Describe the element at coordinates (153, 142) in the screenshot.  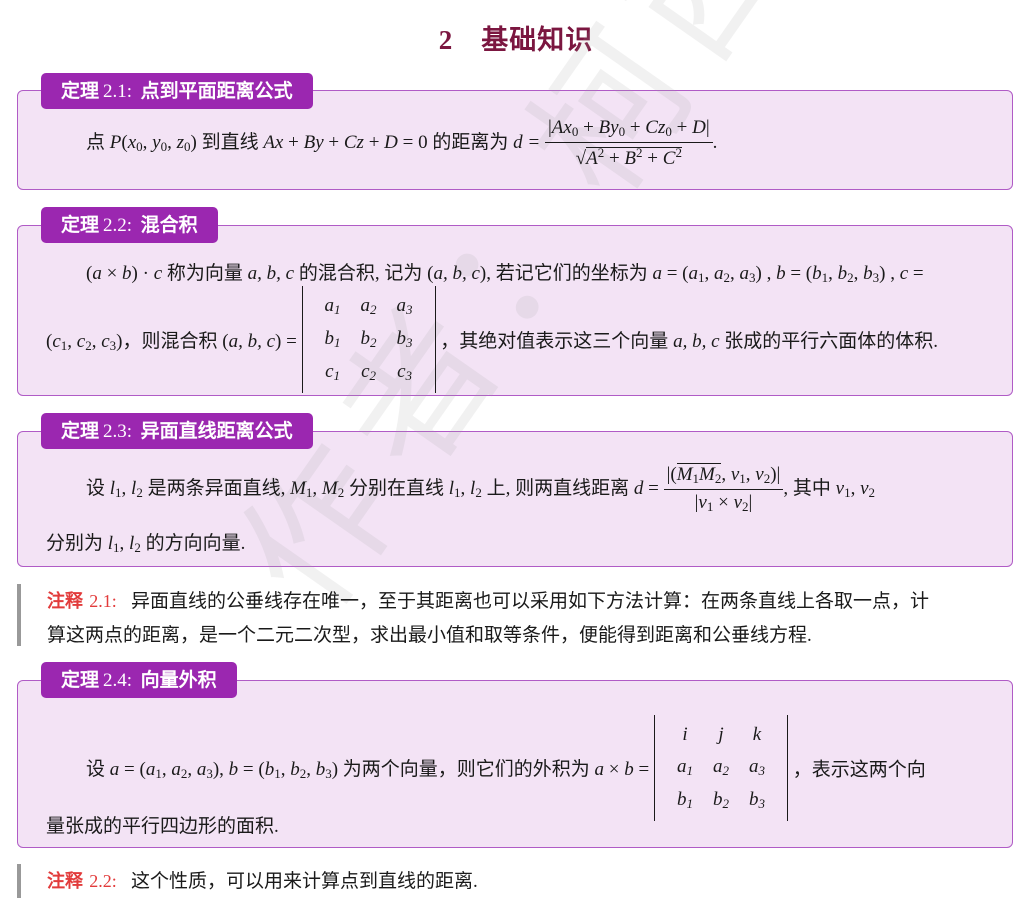
I see `formula-point: P(x0, y0, z0)` at that location.